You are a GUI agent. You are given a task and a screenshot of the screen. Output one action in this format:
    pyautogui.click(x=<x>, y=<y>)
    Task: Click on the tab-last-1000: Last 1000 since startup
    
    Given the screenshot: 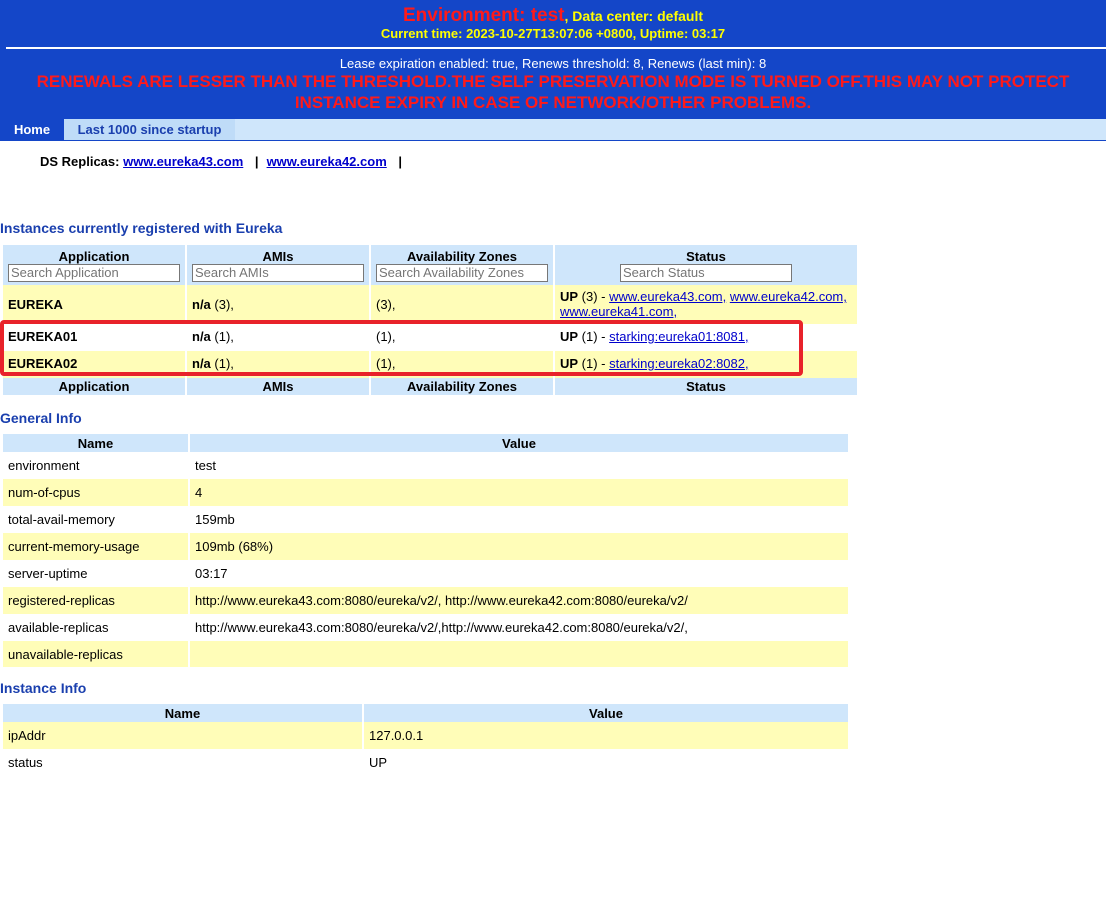 What is the action you would take?
    pyautogui.click(x=149, y=129)
    